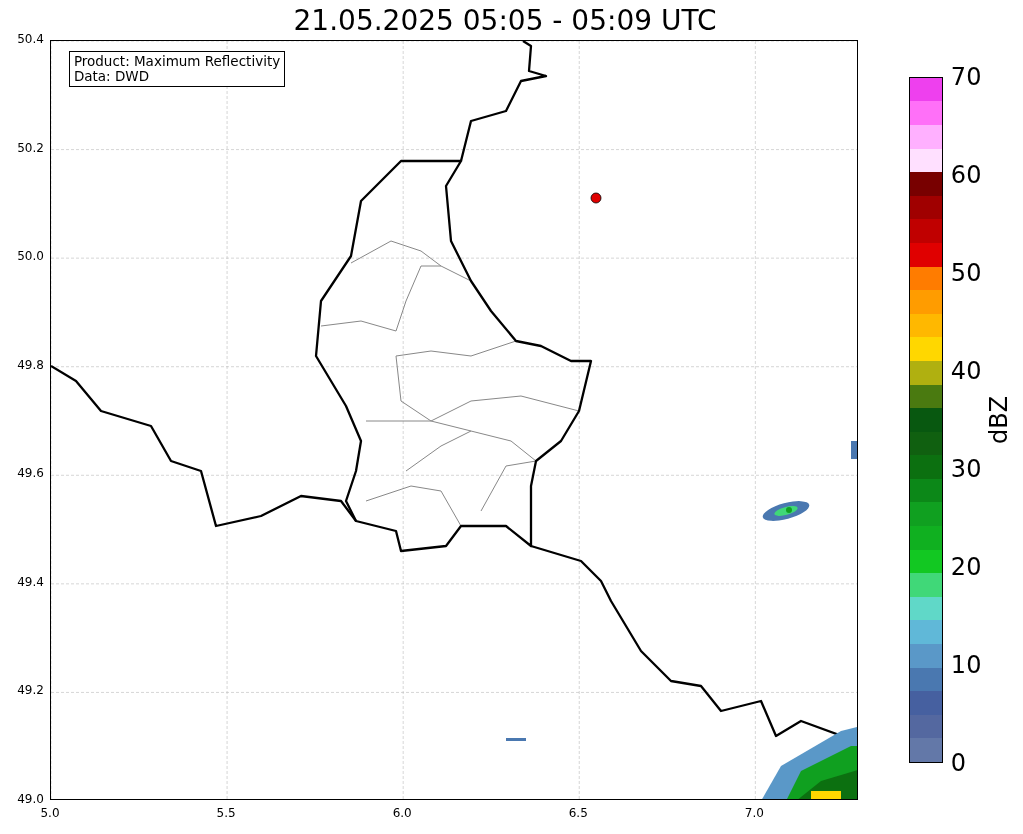  What do you see at coordinates (30, 39) in the screenshot?
I see `y-tick-label: 50.4` at bounding box center [30, 39].